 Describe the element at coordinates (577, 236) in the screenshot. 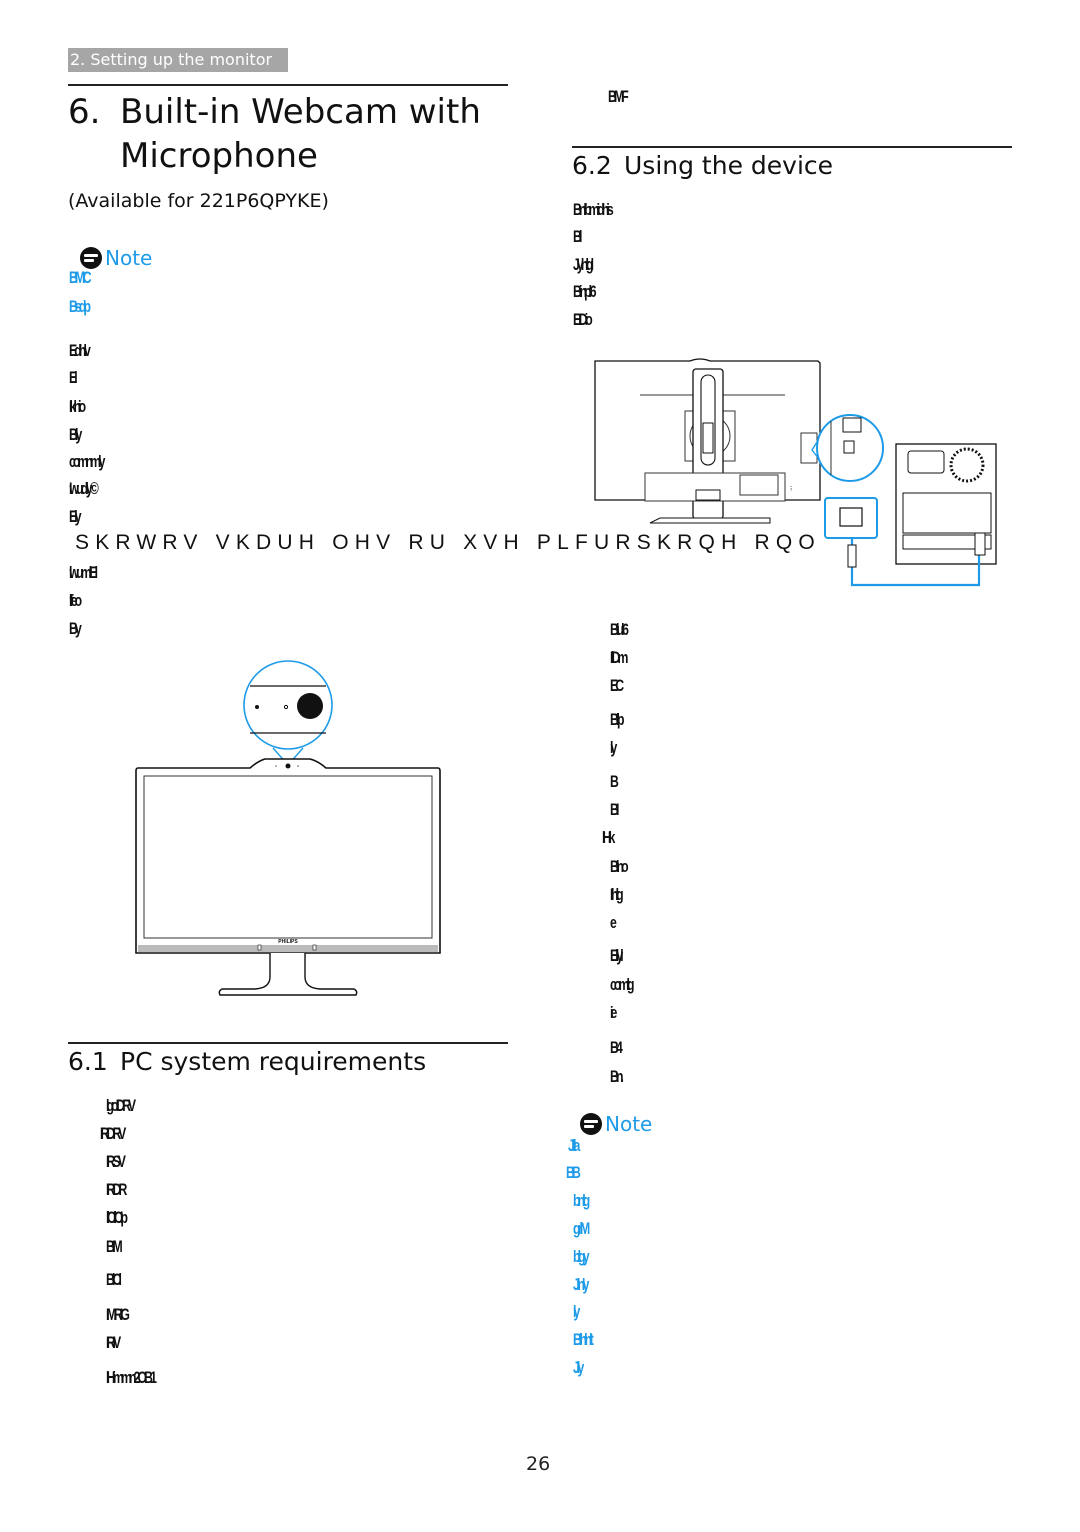

I see `body-line: Bl` at that location.